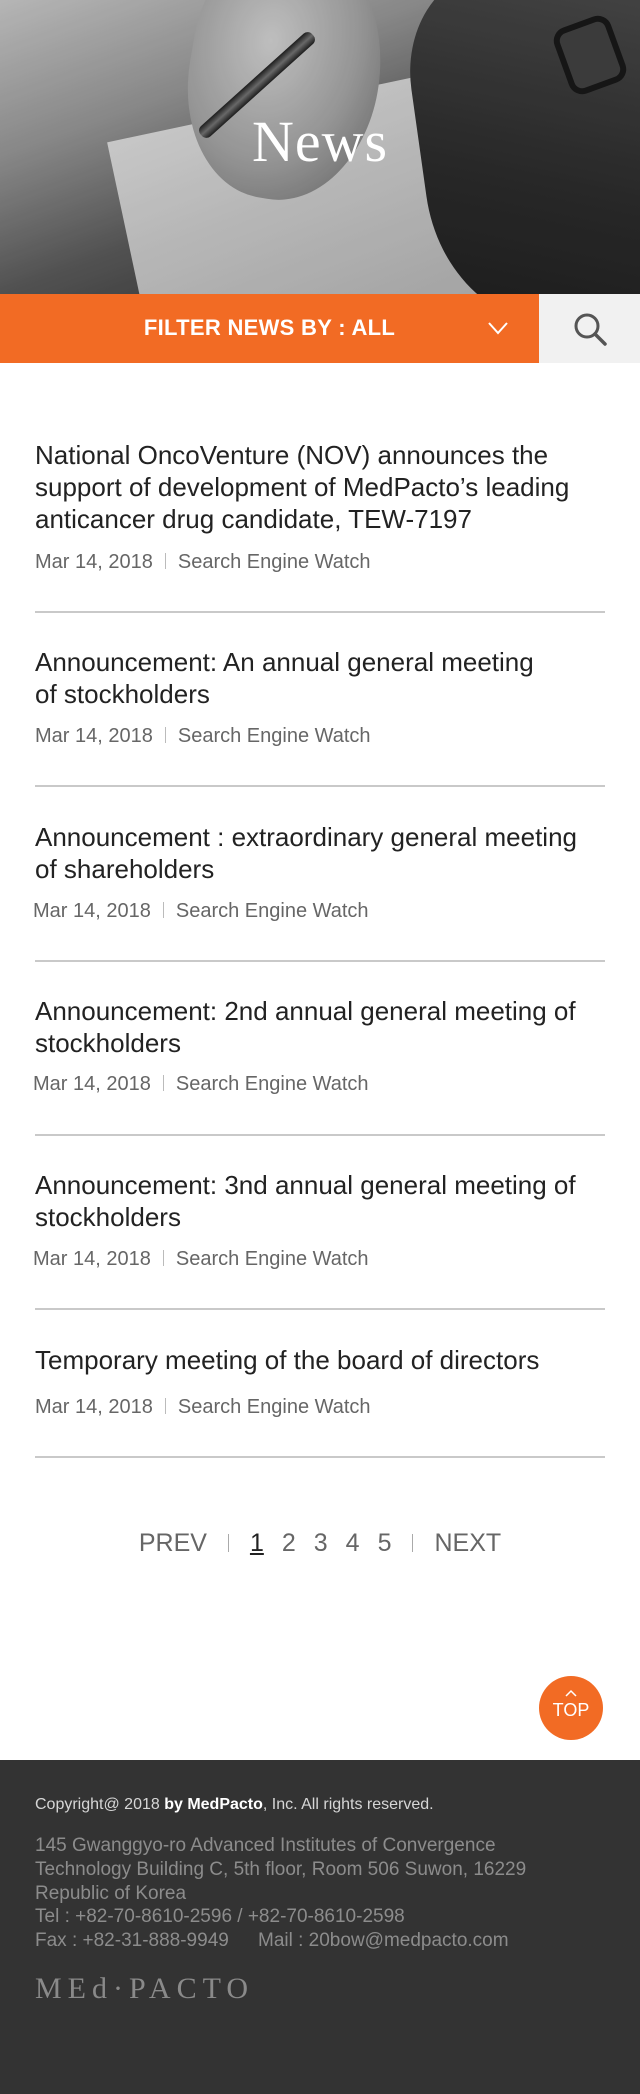 Image resolution: width=640 pixels, height=2094 pixels. I want to click on top-label: TOP, so click(571, 1710).